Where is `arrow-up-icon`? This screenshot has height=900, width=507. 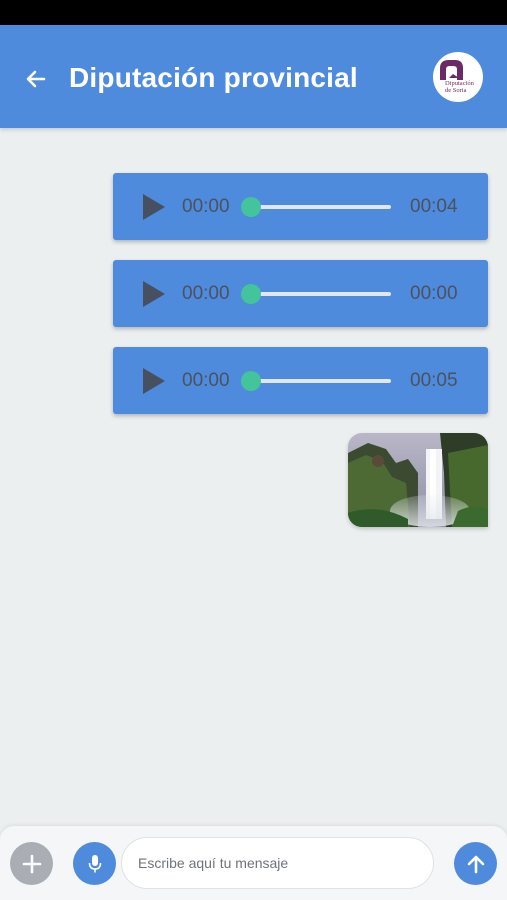
arrow-up-icon is located at coordinates (475, 864).